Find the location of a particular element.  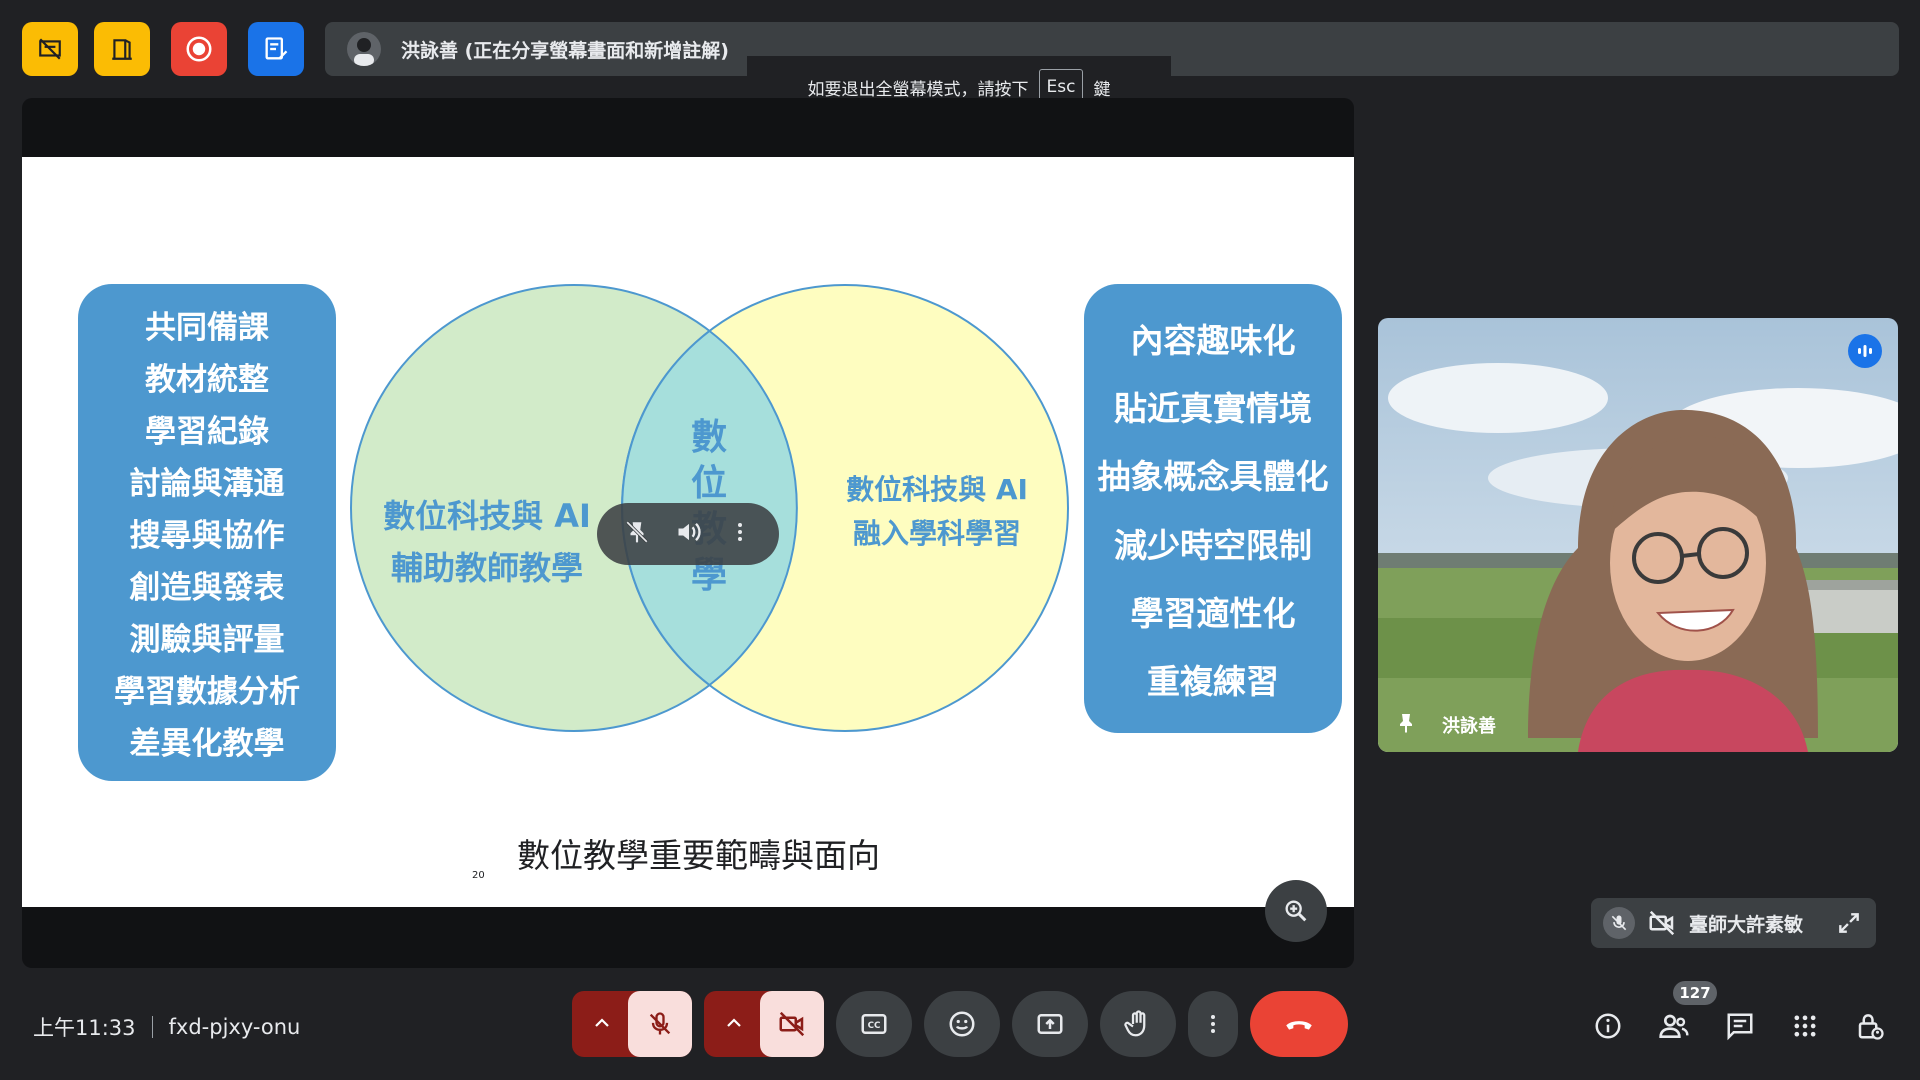

zoom-in-icon is located at coordinates (1296, 911).